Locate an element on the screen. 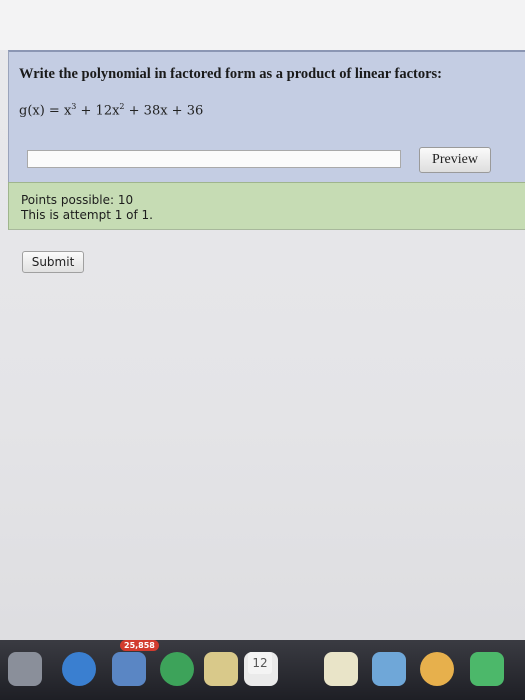 This screenshot has height=700, width=525. formula-rhs: + 38x + 36 is located at coordinates (164, 111).